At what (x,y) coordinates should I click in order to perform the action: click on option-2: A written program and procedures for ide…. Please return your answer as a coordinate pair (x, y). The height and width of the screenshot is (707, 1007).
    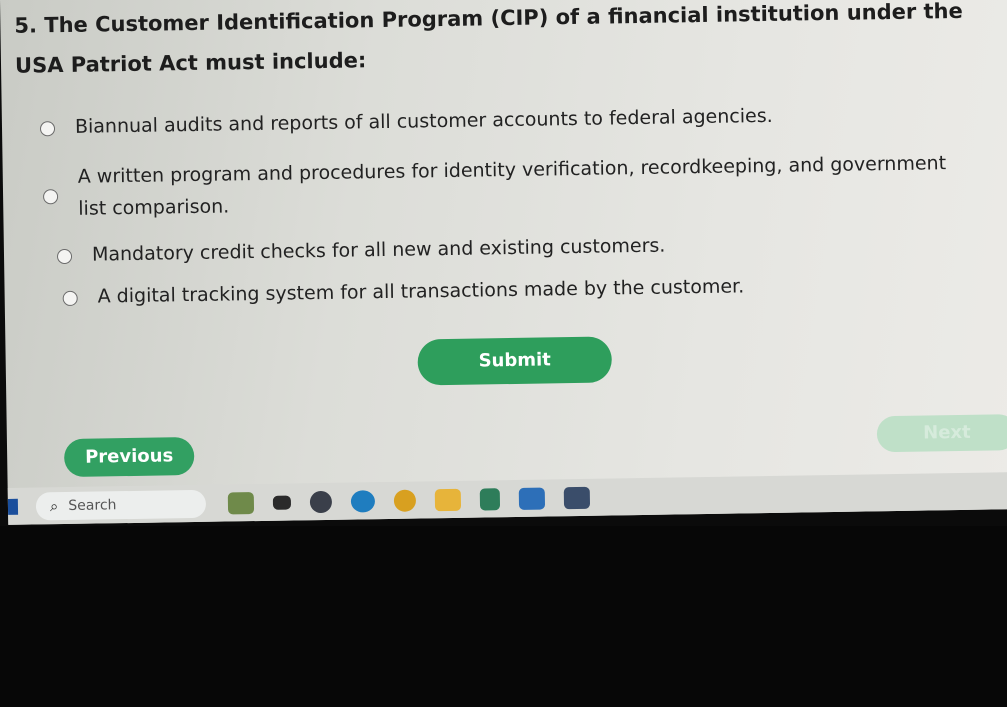
    Looking at the image, I should click on (495, 186).